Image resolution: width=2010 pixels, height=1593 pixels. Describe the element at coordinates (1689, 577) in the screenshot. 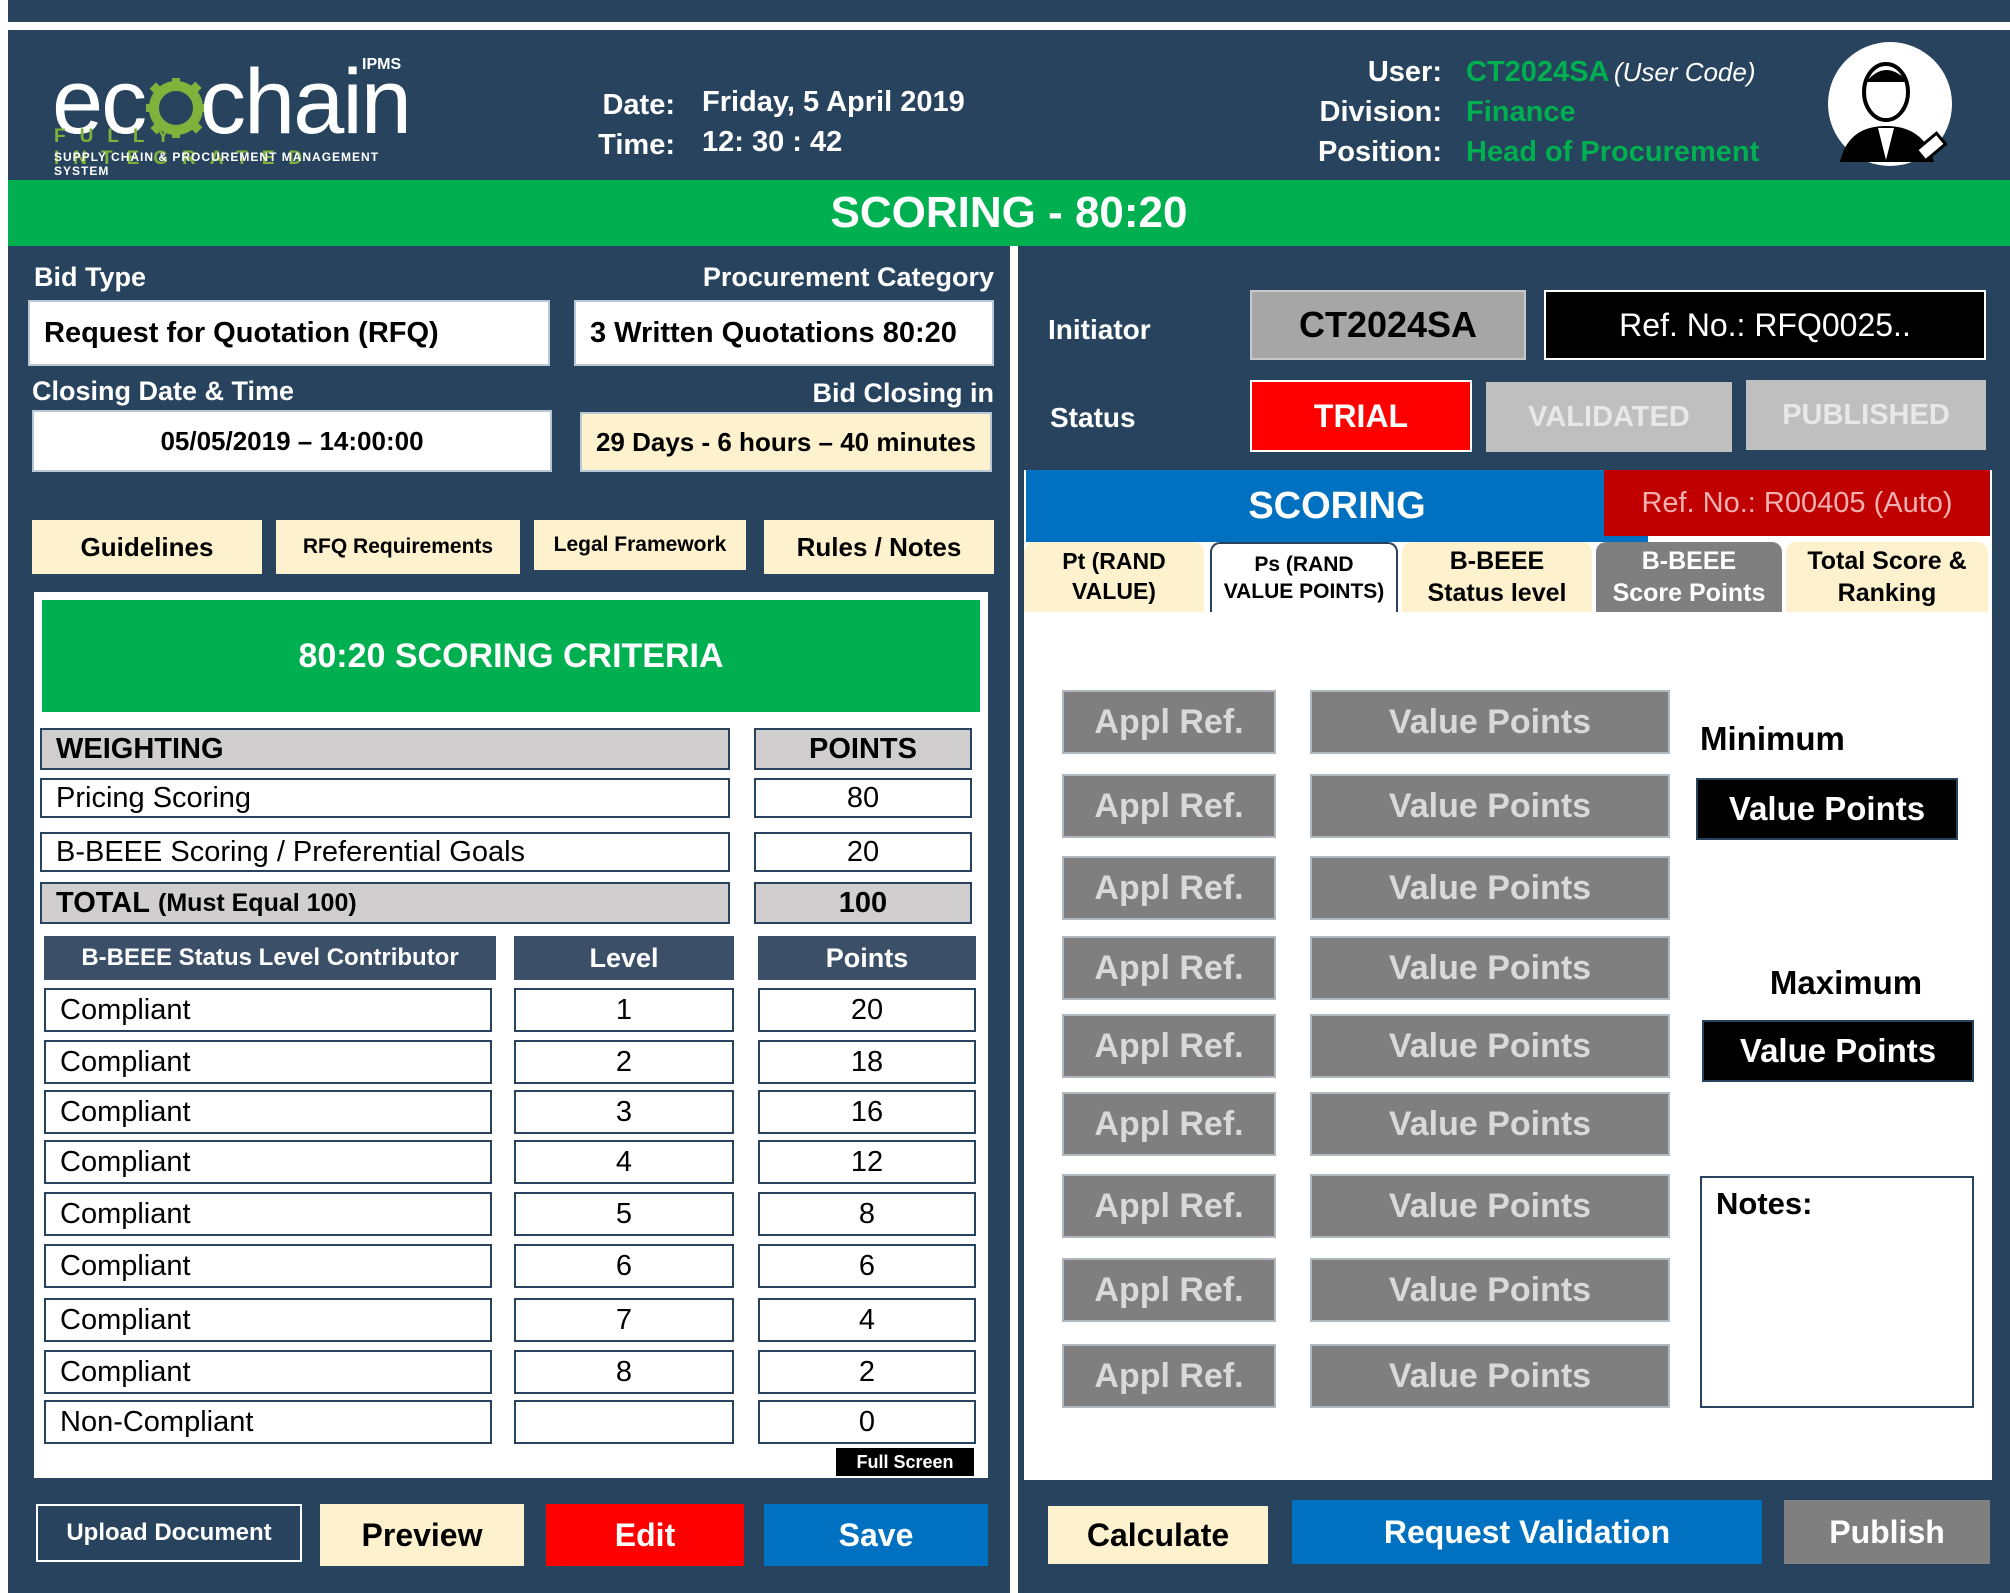

I see `tab-bbeee-score-points: B-BEEE Score Points` at that location.